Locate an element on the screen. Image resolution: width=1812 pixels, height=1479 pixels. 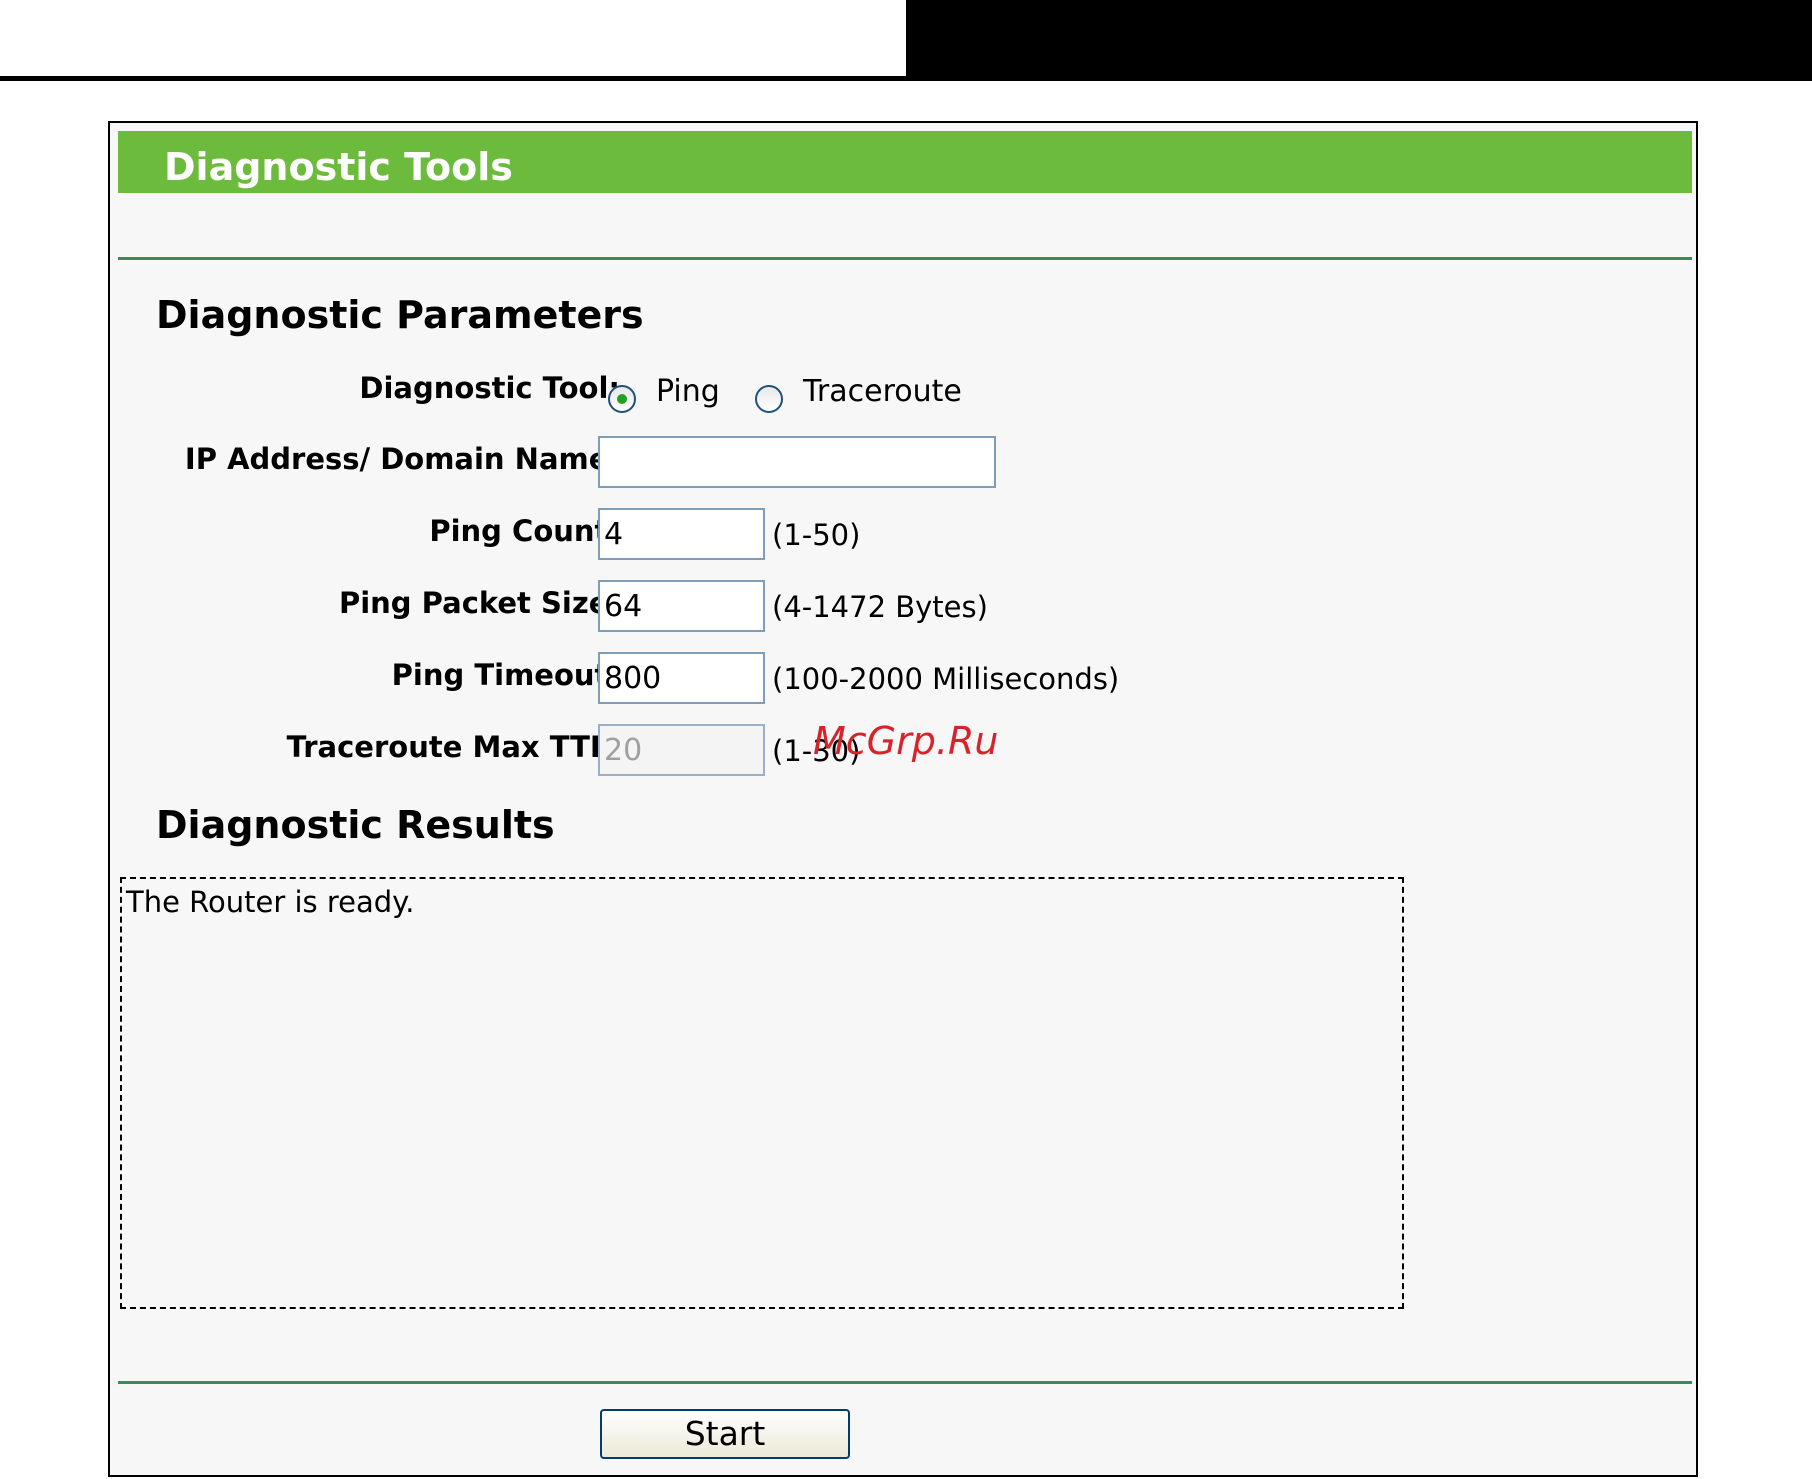
ping-timeout-label: Ping Timeout: is located at coordinates (505, 675).